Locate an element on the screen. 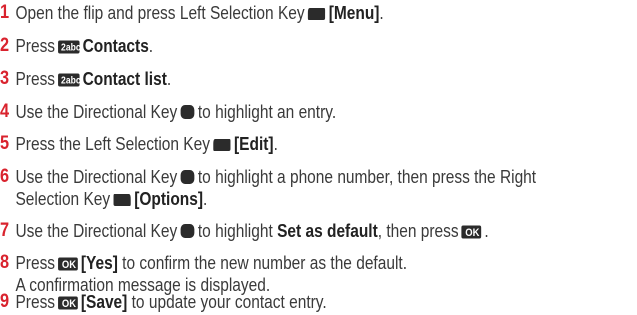  step-number: 8 is located at coordinates (5, 262).